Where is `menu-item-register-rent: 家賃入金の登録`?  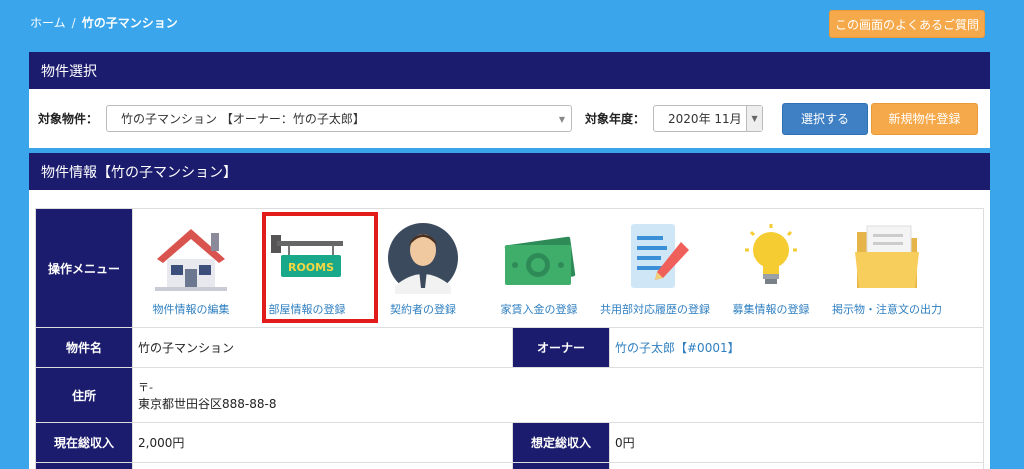
menu-item-register-rent: 家賃入金の登録 is located at coordinates (539, 263).